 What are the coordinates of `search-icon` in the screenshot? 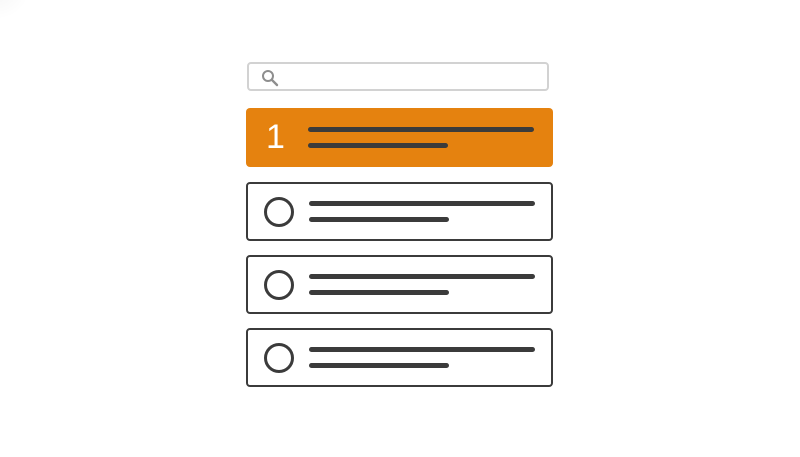 It's located at (270, 78).